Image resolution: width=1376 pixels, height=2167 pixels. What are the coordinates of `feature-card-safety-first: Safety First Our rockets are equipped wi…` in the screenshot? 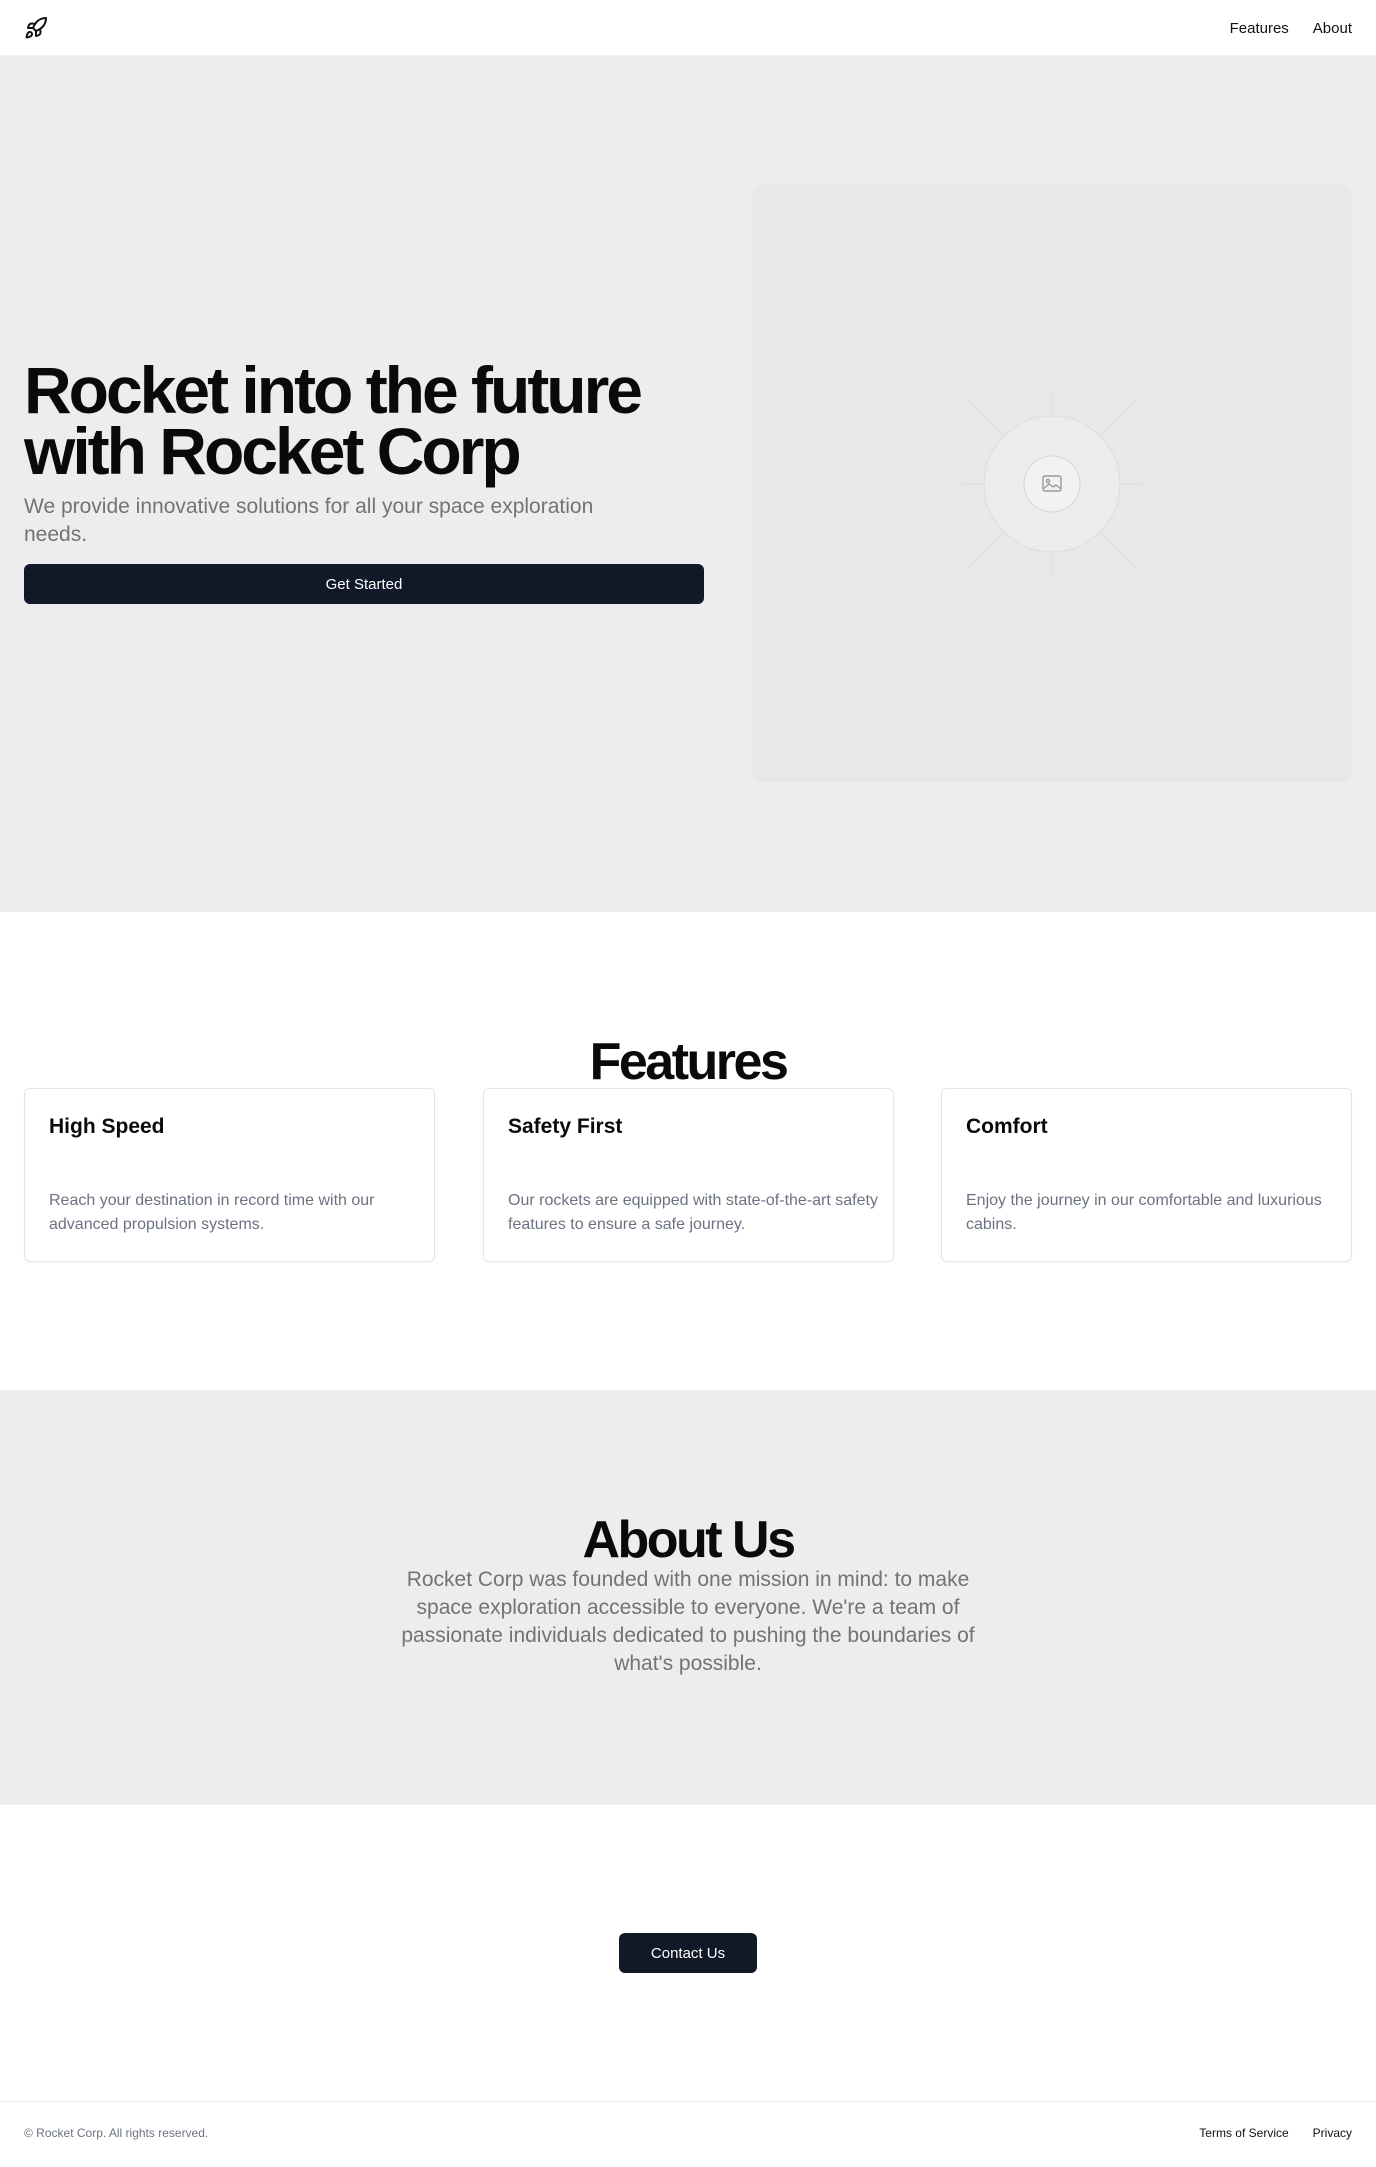 It's located at (688, 1175).